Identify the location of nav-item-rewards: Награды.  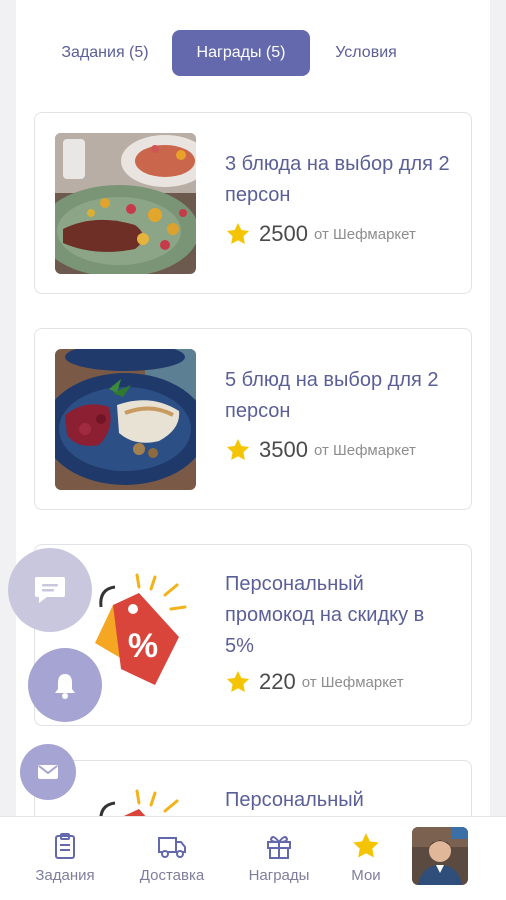
(279, 862).